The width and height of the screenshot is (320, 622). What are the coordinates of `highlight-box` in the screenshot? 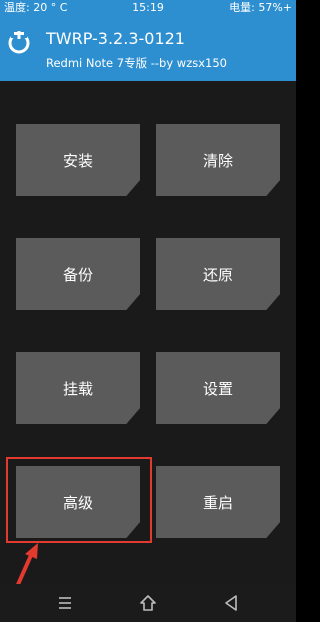 It's located at (79, 500).